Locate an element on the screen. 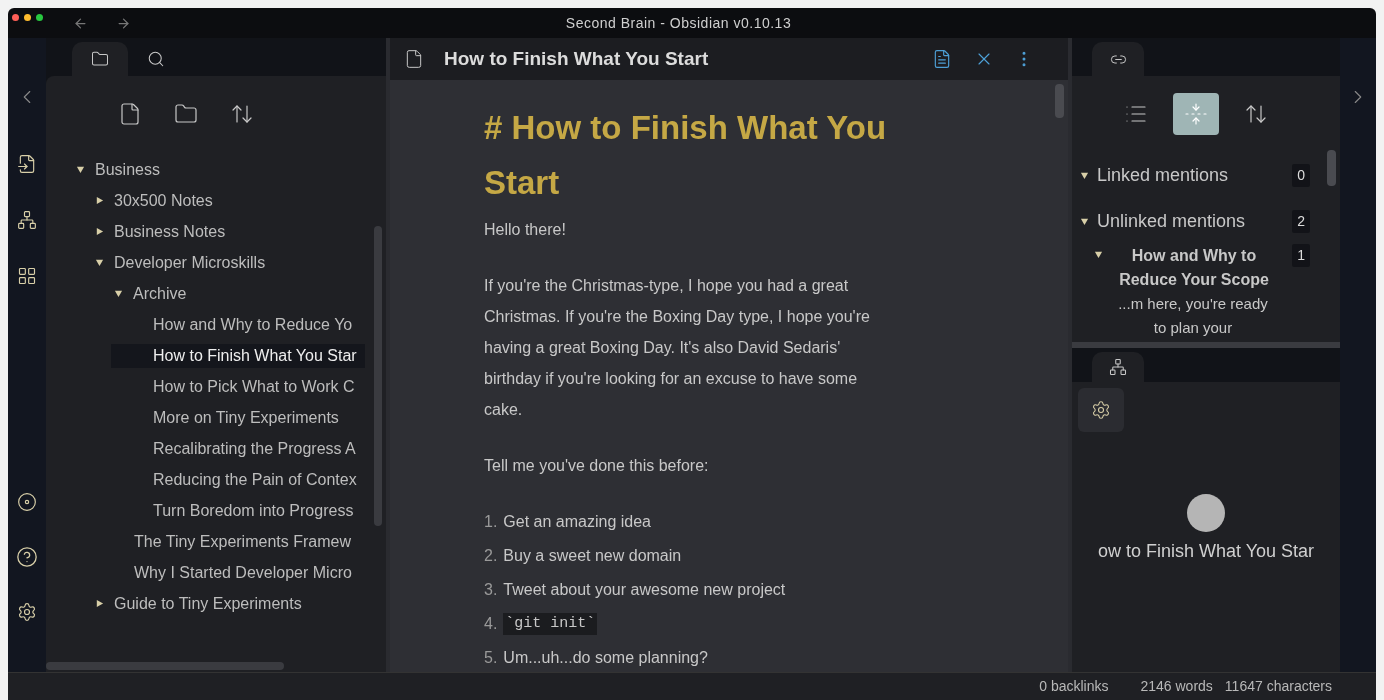 This screenshot has height=700, width=1384. file-item: How to Pick What to Work C is located at coordinates (258, 386).